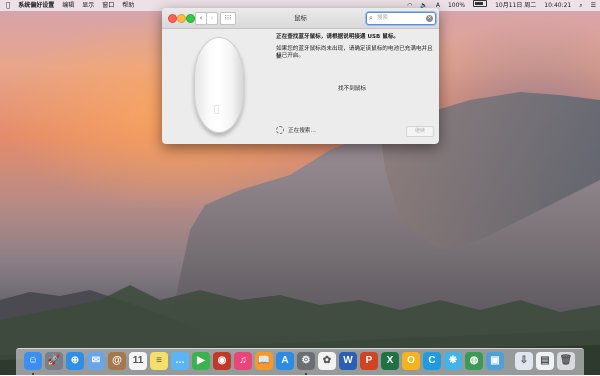 This screenshot has width=600, height=376. I want to click on menu-app-name: 系统偏好设置, so click(36, 5).